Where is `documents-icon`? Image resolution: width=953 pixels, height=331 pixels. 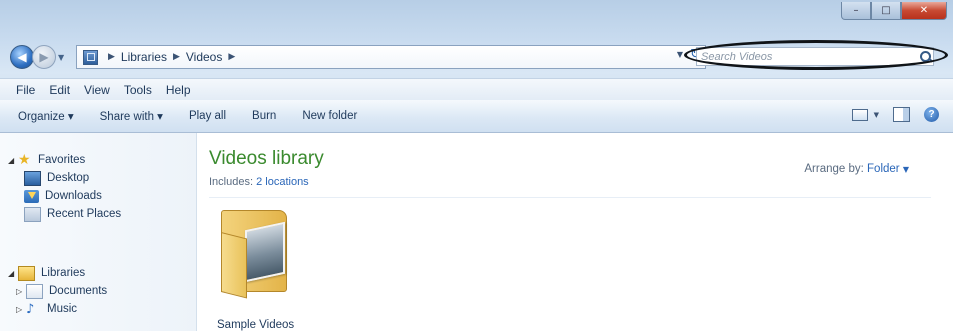 documents-icon is located at coordinates (34, 291).